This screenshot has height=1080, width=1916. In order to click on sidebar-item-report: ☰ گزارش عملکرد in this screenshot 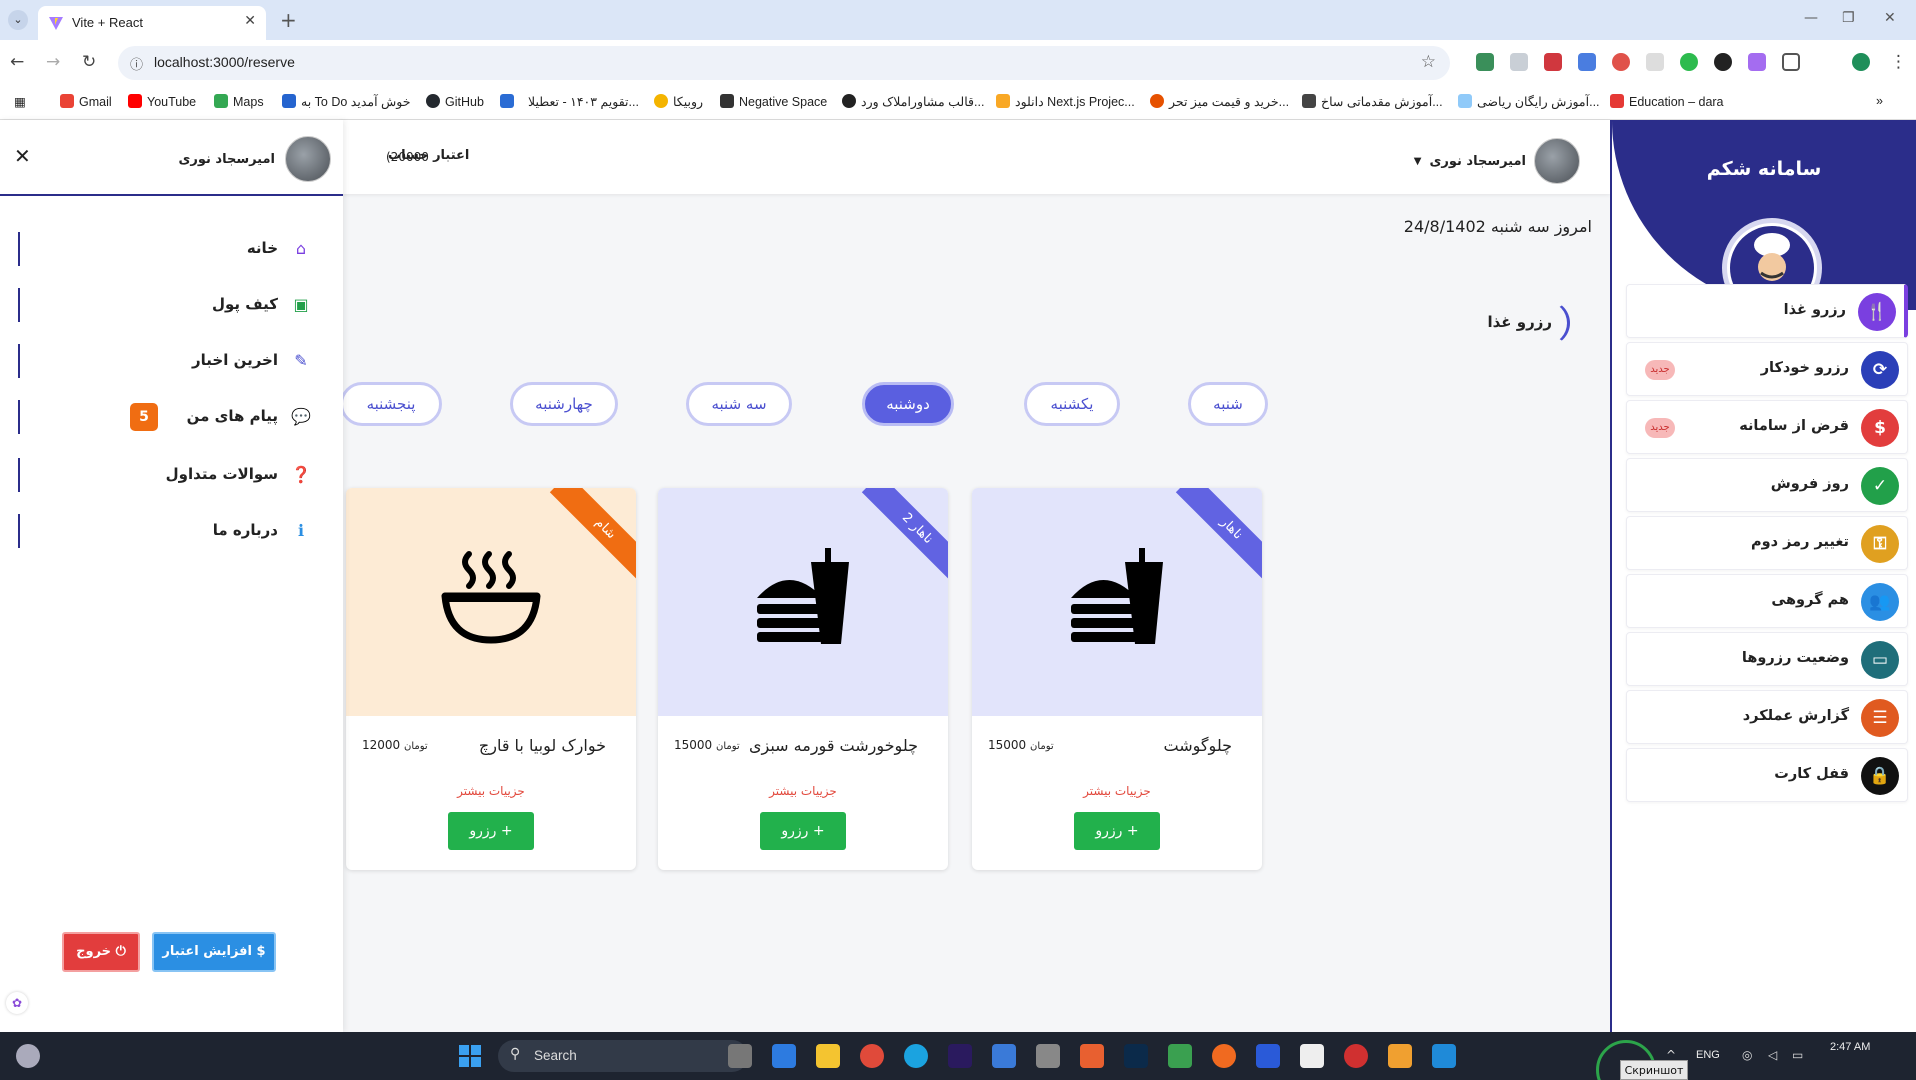, I will do `click(1767, 717)`.